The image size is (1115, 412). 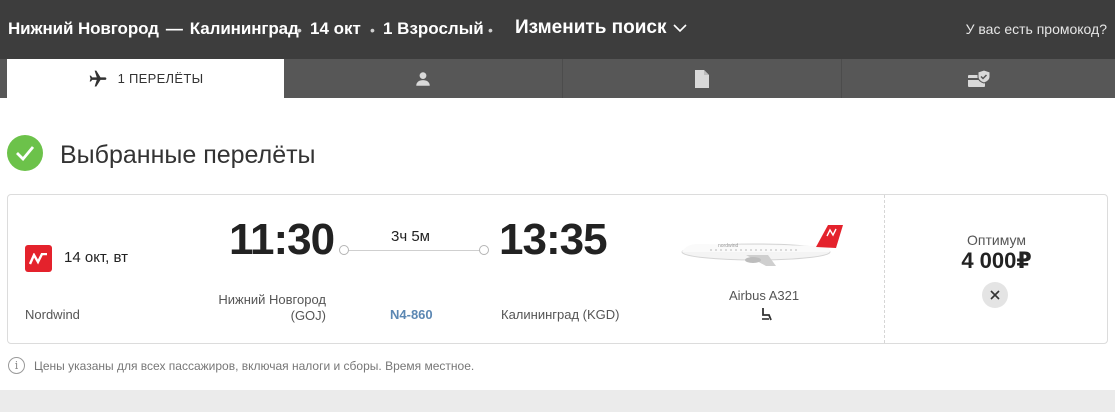 What do you see at coordinates (679, 27) in the screenshot?
I see `chevron-down-icon` at bounding box center [679, 27].